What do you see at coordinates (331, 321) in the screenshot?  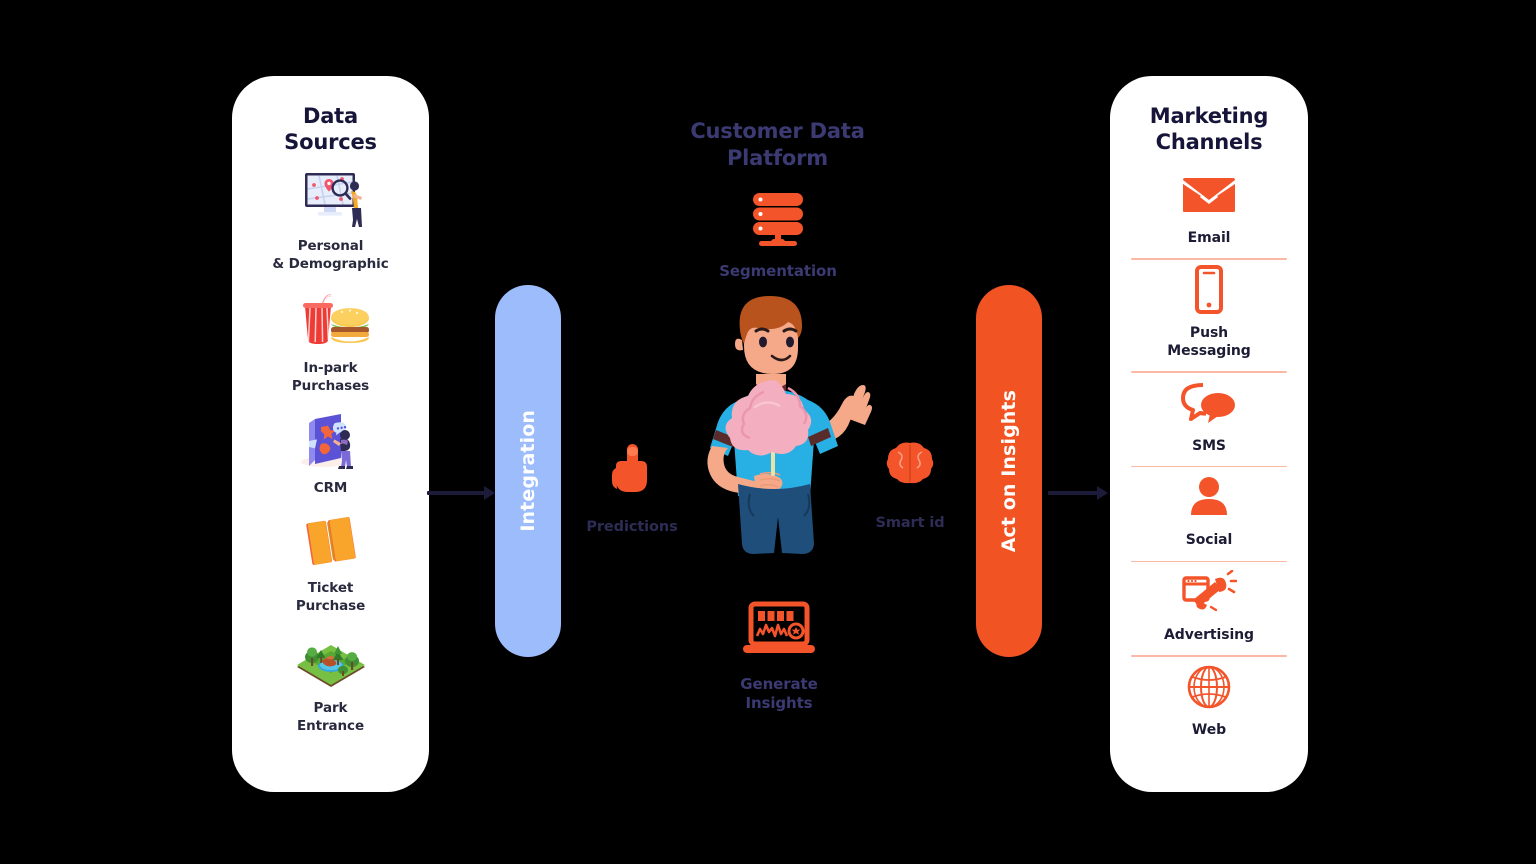 I see `burger-drink-icon` at bounding box center [331, 321].